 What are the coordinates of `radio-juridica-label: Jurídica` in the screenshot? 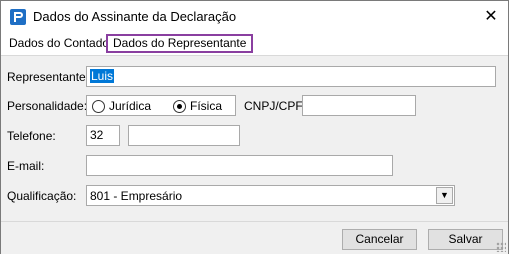 It's located at (130, 106).